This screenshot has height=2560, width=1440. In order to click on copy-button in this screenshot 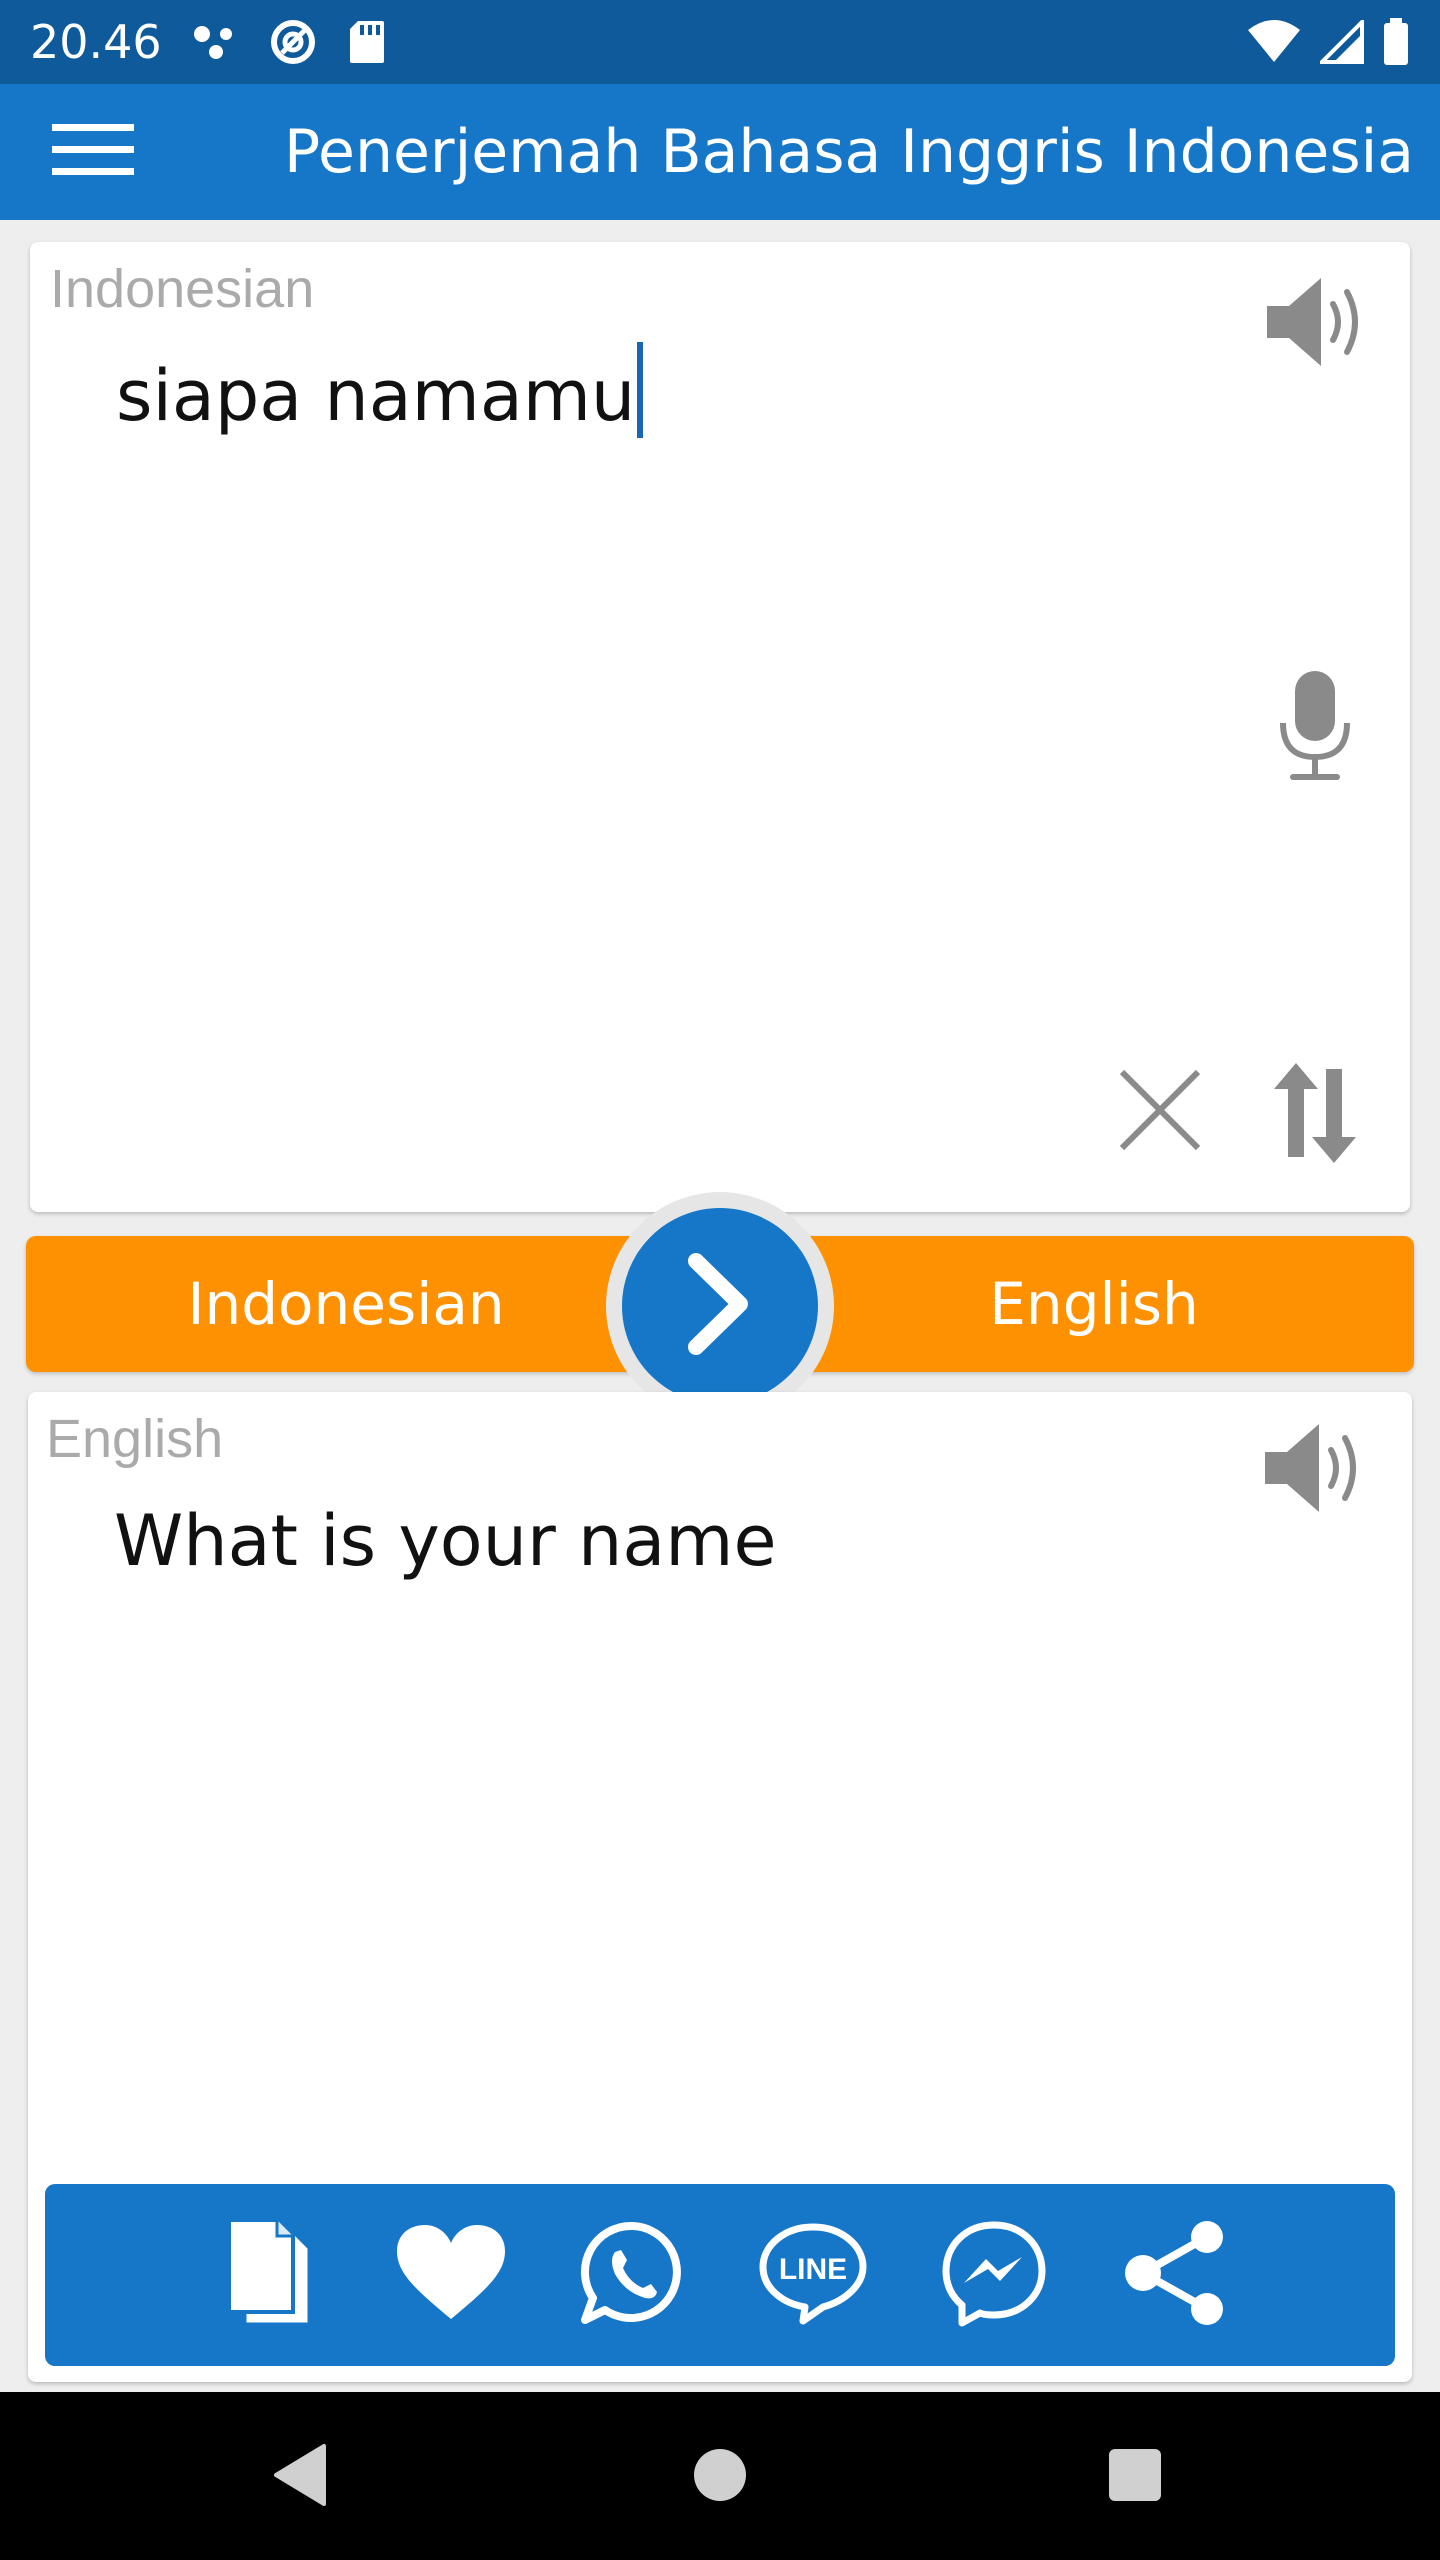, I will do `click(270, 2275)`.